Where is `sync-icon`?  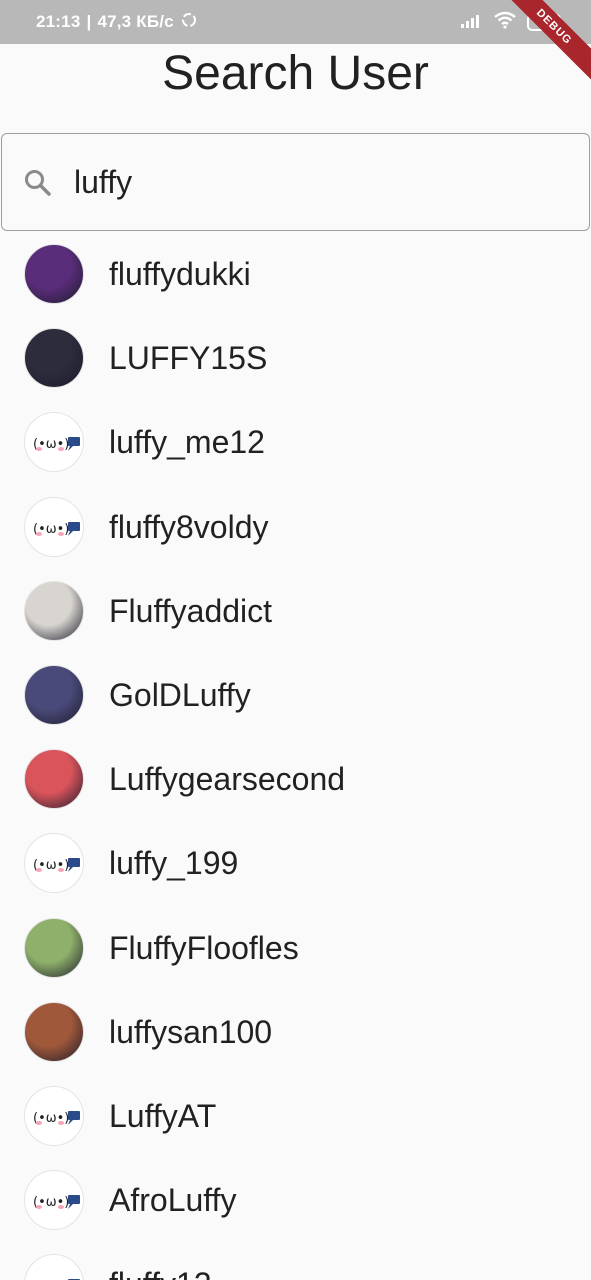 sync-icon is located at coordinates (189, 22).